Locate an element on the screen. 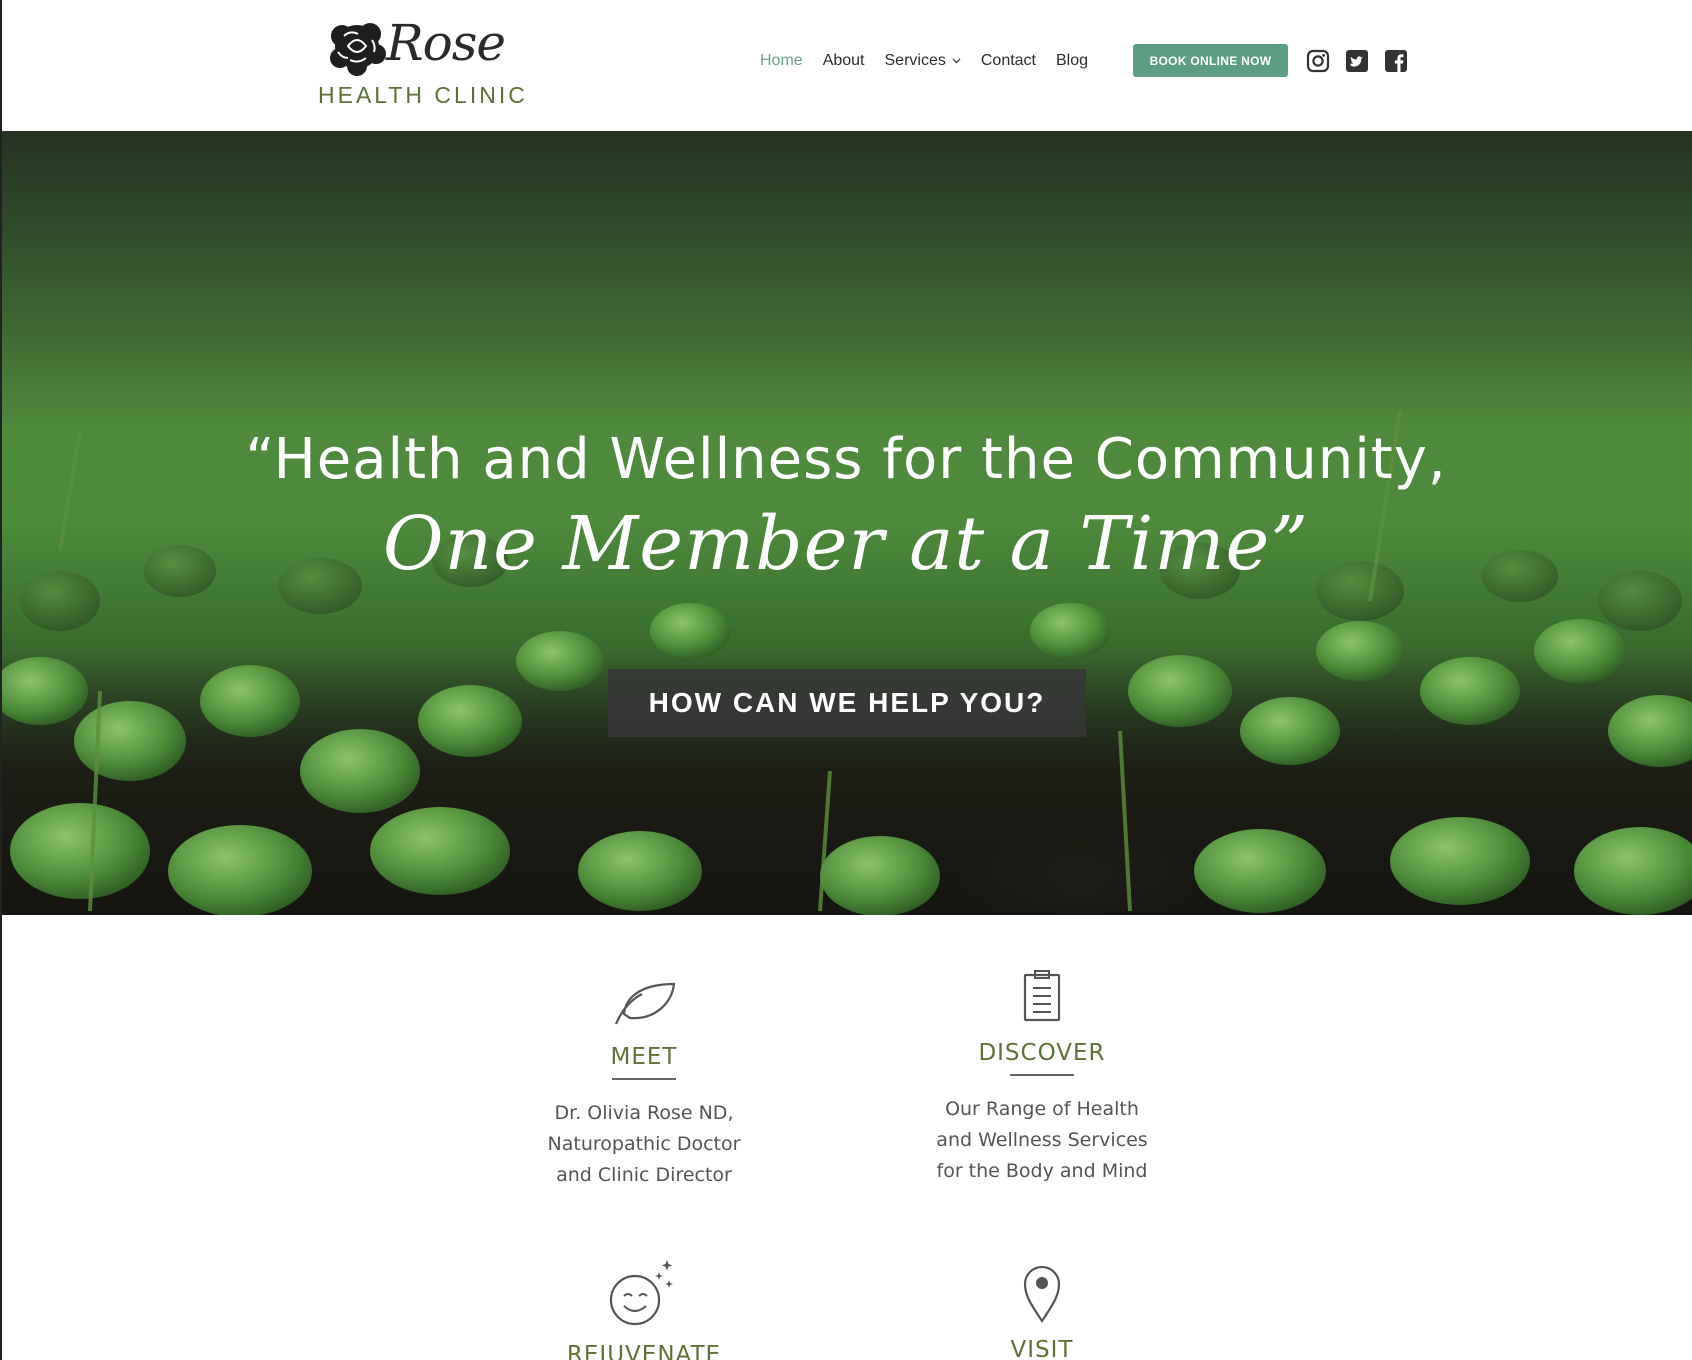  nav-item-services: Services is located at coordinates (923, 61).